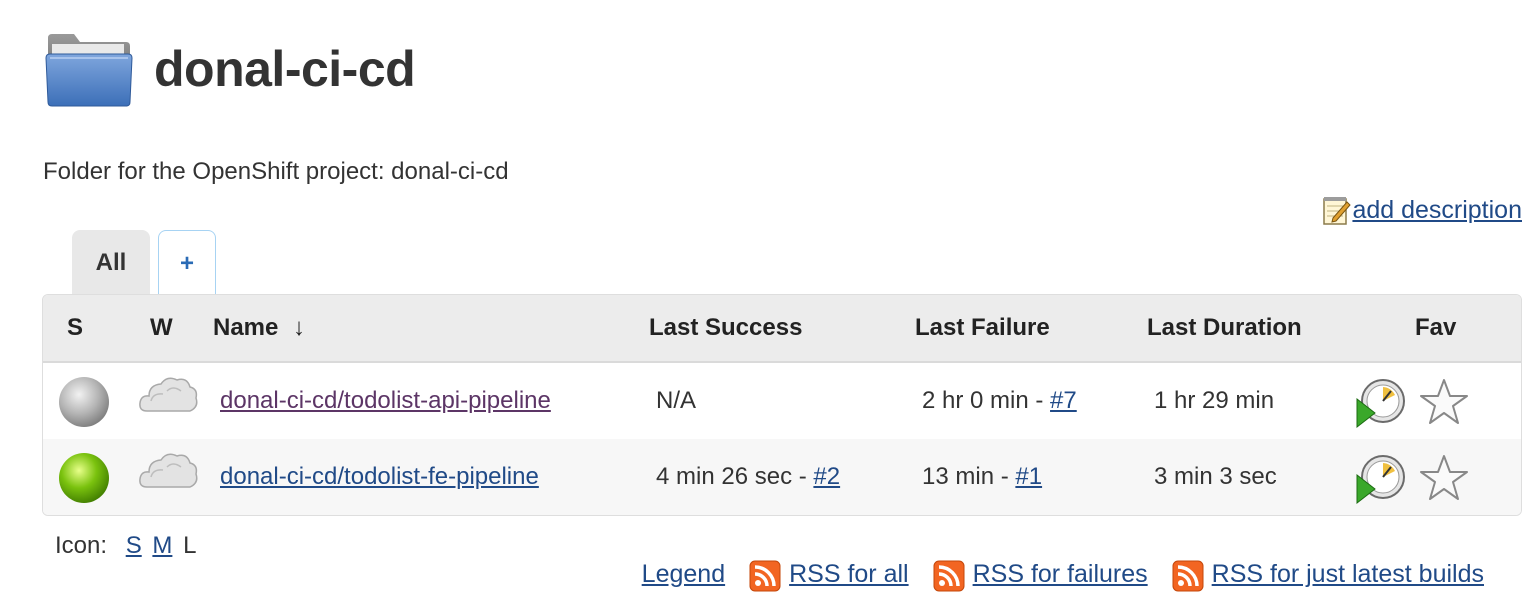 This screenshot has height=612, width=1540. Describe the element at coordinates (111, 263) in the screenshot. I see `tab-all: All` at that location.